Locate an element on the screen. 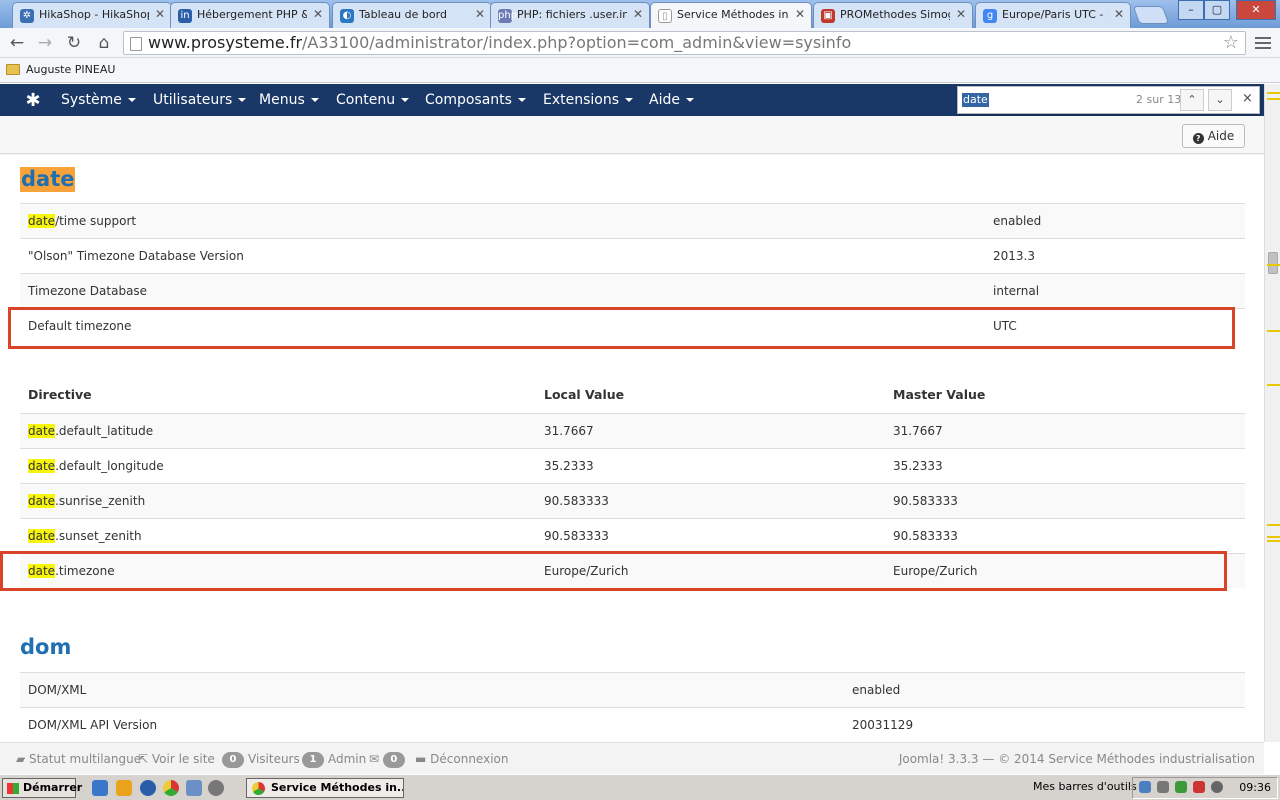  start-button: Démarrer is located at coordinates (42, 788).